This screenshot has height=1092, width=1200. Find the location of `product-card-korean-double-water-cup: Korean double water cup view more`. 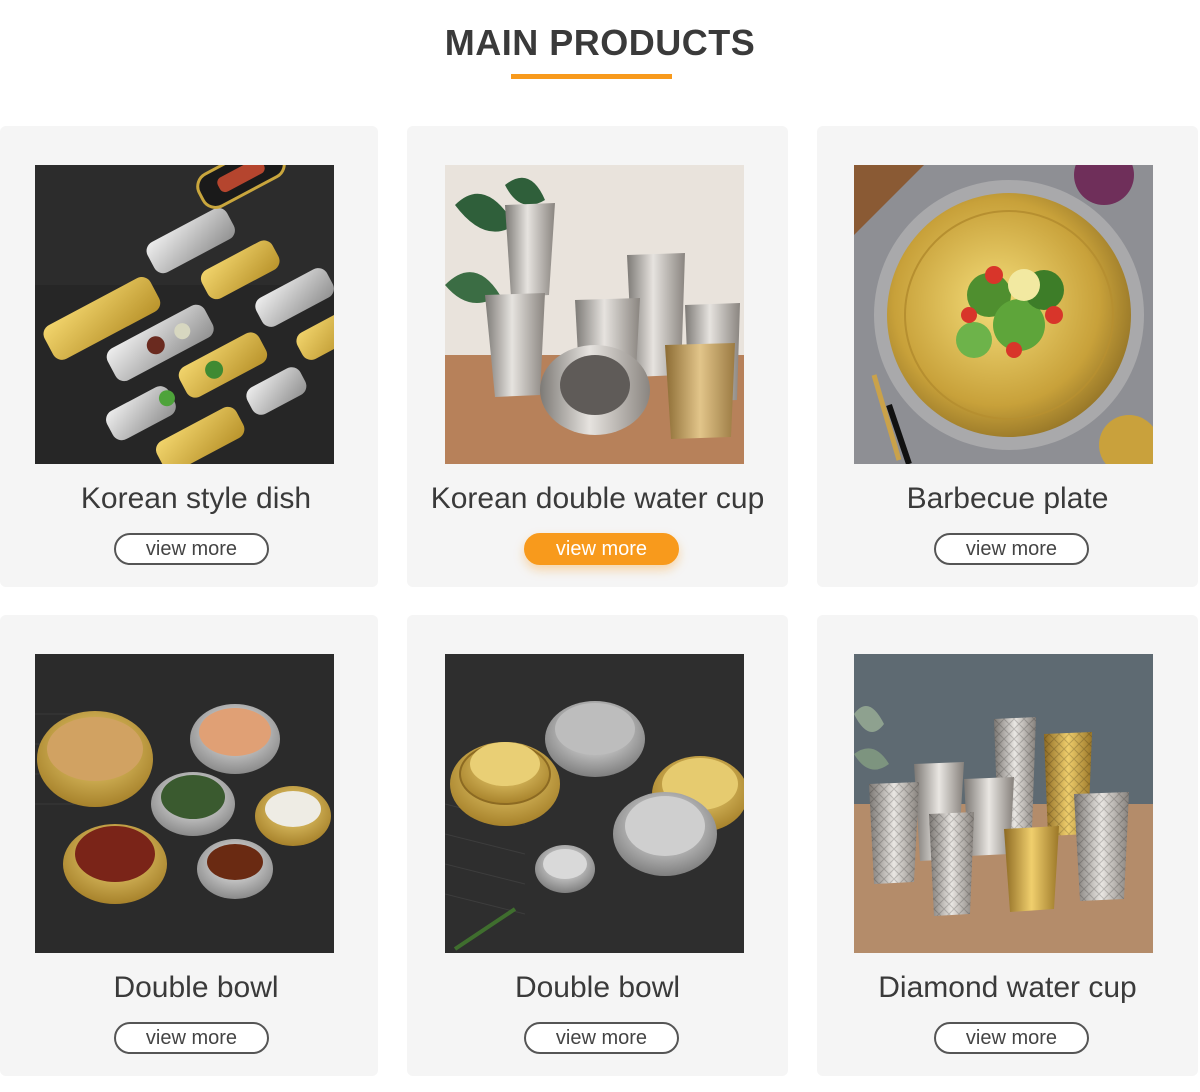

product-card-korean-double-water-cup: Korean double water cup view more is located at coordinates (597, 356).